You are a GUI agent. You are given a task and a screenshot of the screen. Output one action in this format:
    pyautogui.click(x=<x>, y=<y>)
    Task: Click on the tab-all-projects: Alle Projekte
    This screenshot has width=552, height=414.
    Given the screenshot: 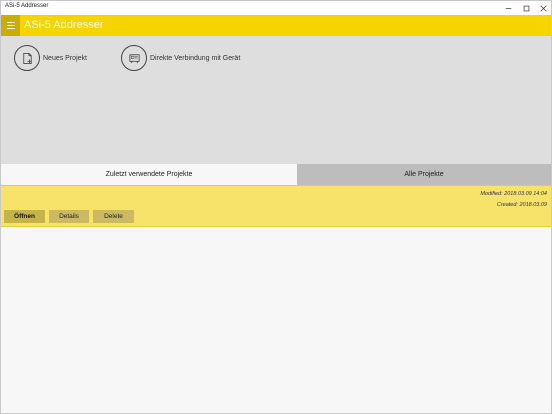 What is the action you would take?
    pyautogui.click(x=424, y=174)
    